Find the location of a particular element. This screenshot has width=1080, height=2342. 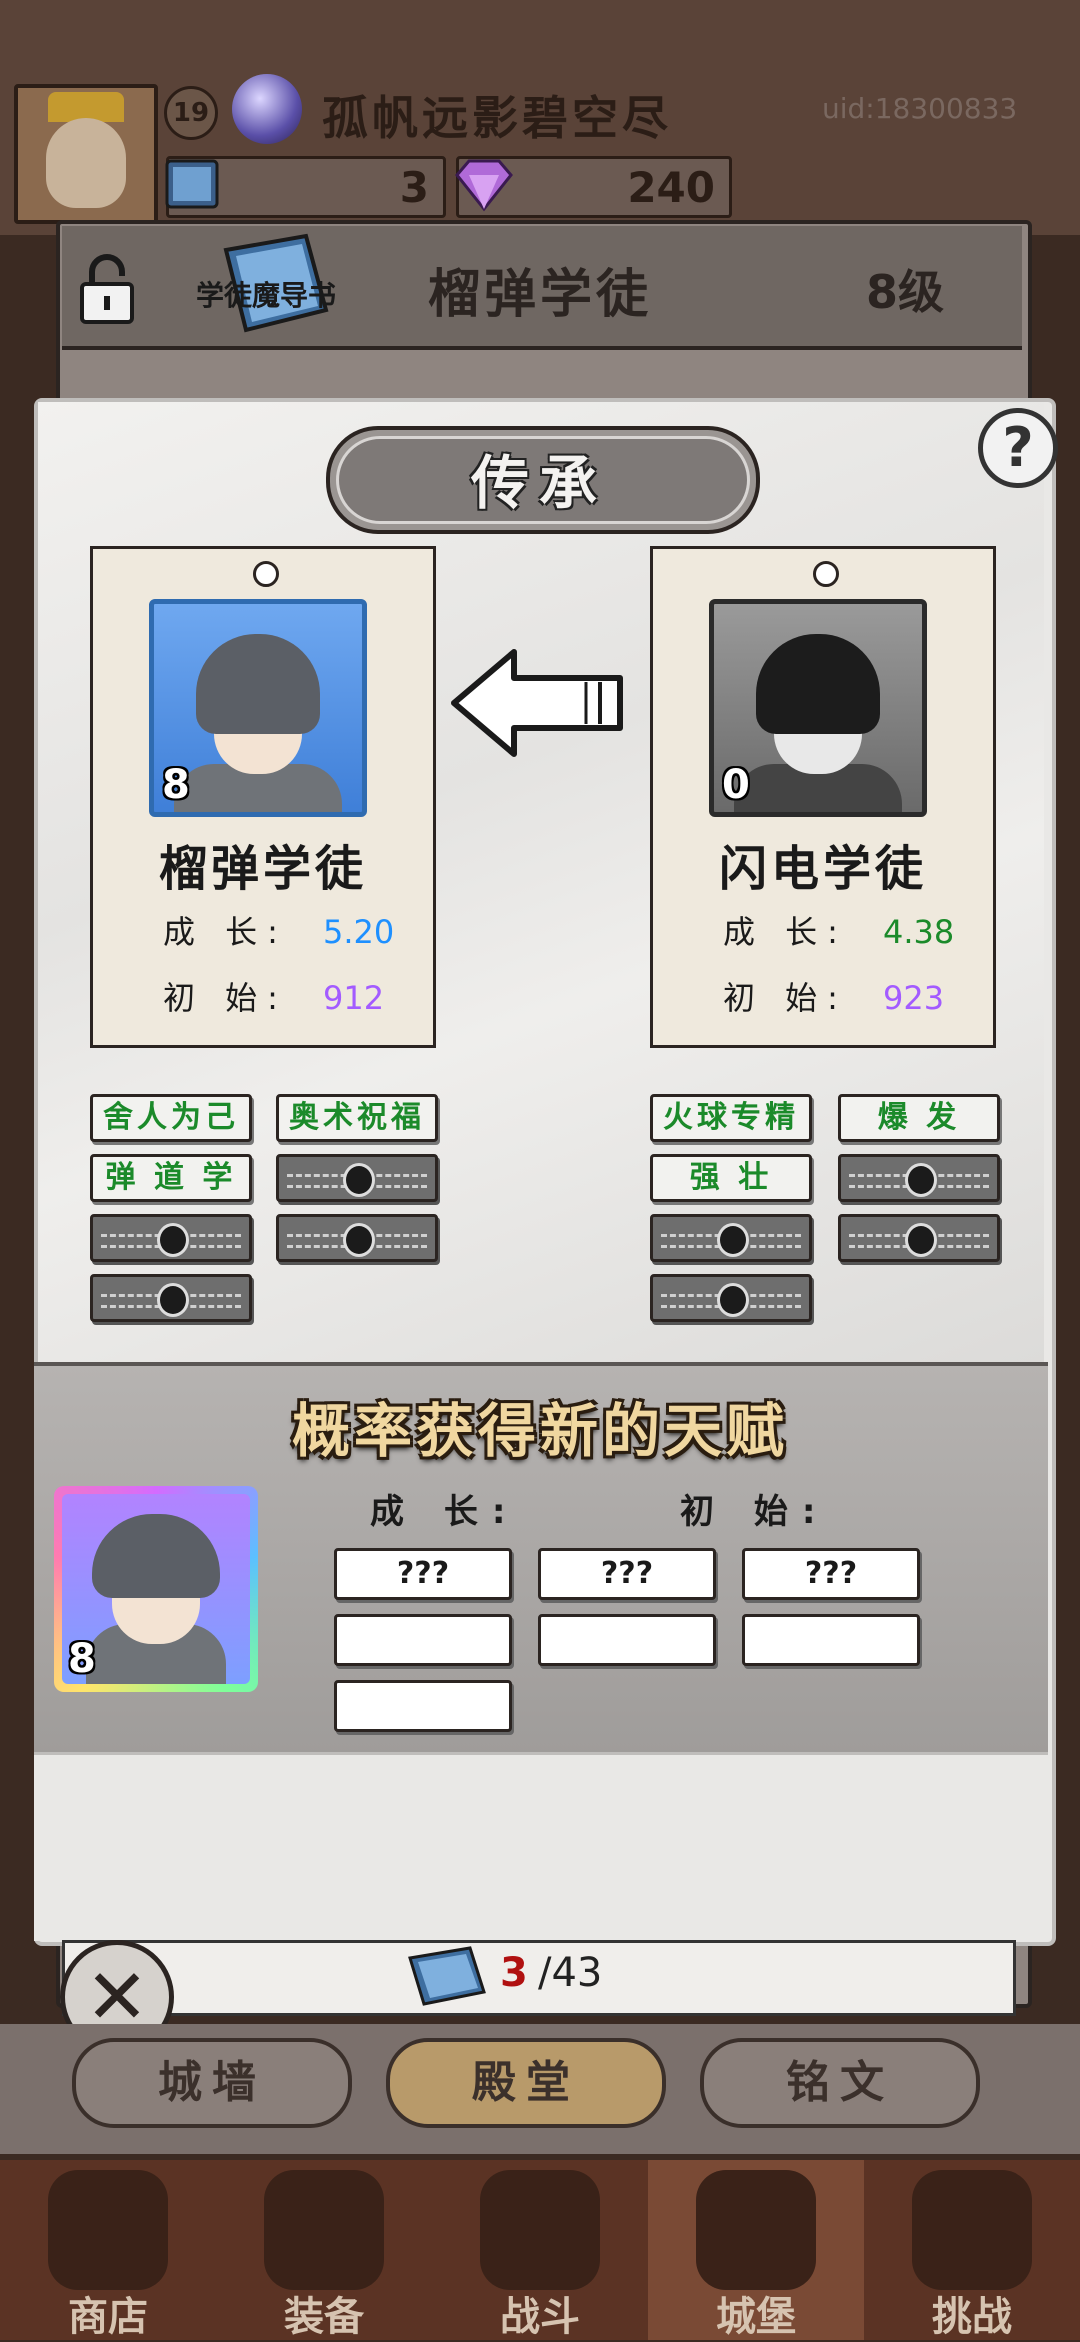

castle-icon is located at coordinates (756, 2230).